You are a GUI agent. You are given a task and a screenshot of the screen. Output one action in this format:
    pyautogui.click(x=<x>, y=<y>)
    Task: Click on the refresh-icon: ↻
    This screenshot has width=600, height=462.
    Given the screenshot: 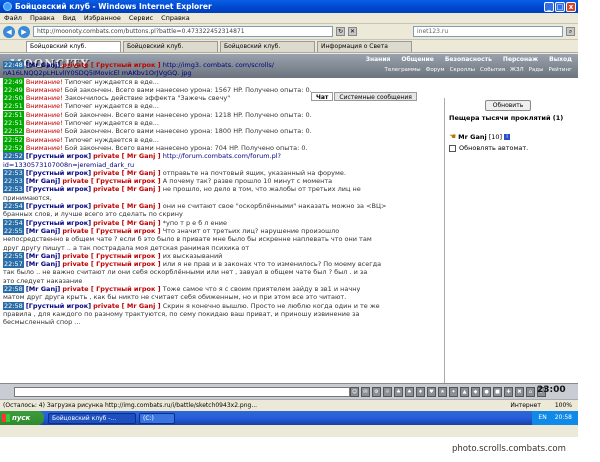 What is the action you would take?
    pyautogui.click(x=340, y=31)
    